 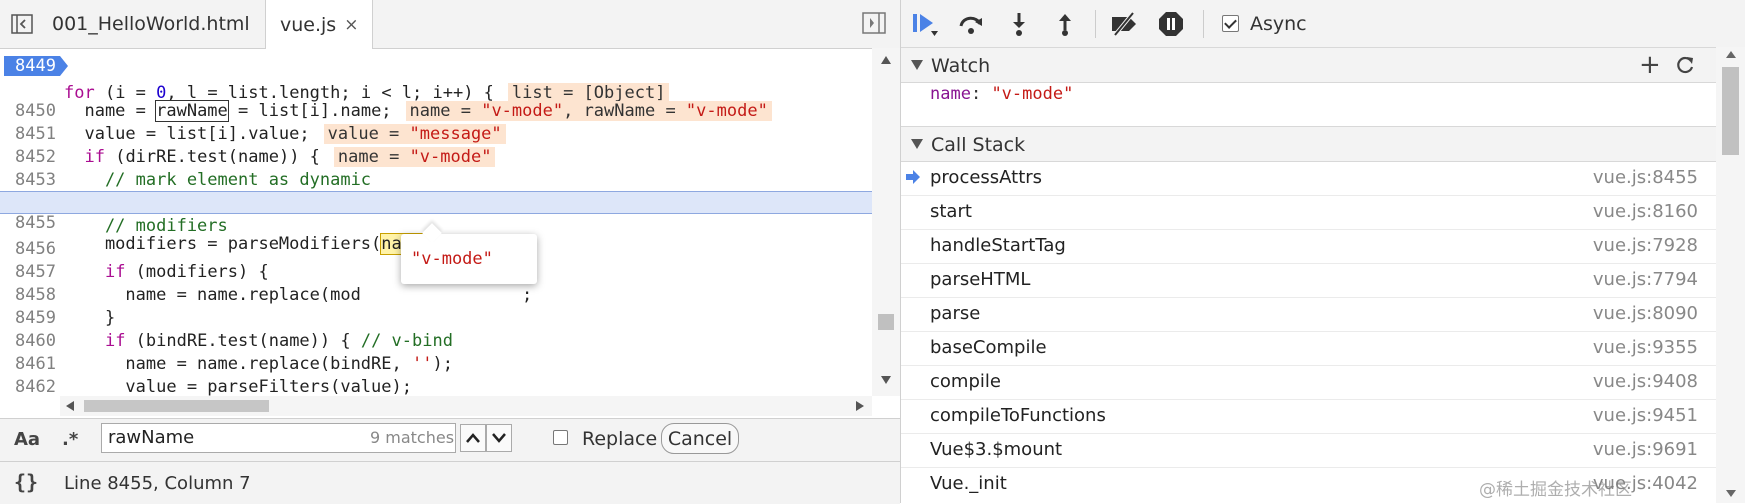 What do you see at coordinates (955, 313) in the screenshot?
I see `frame-name: parse` at bounding box center [955, 313].